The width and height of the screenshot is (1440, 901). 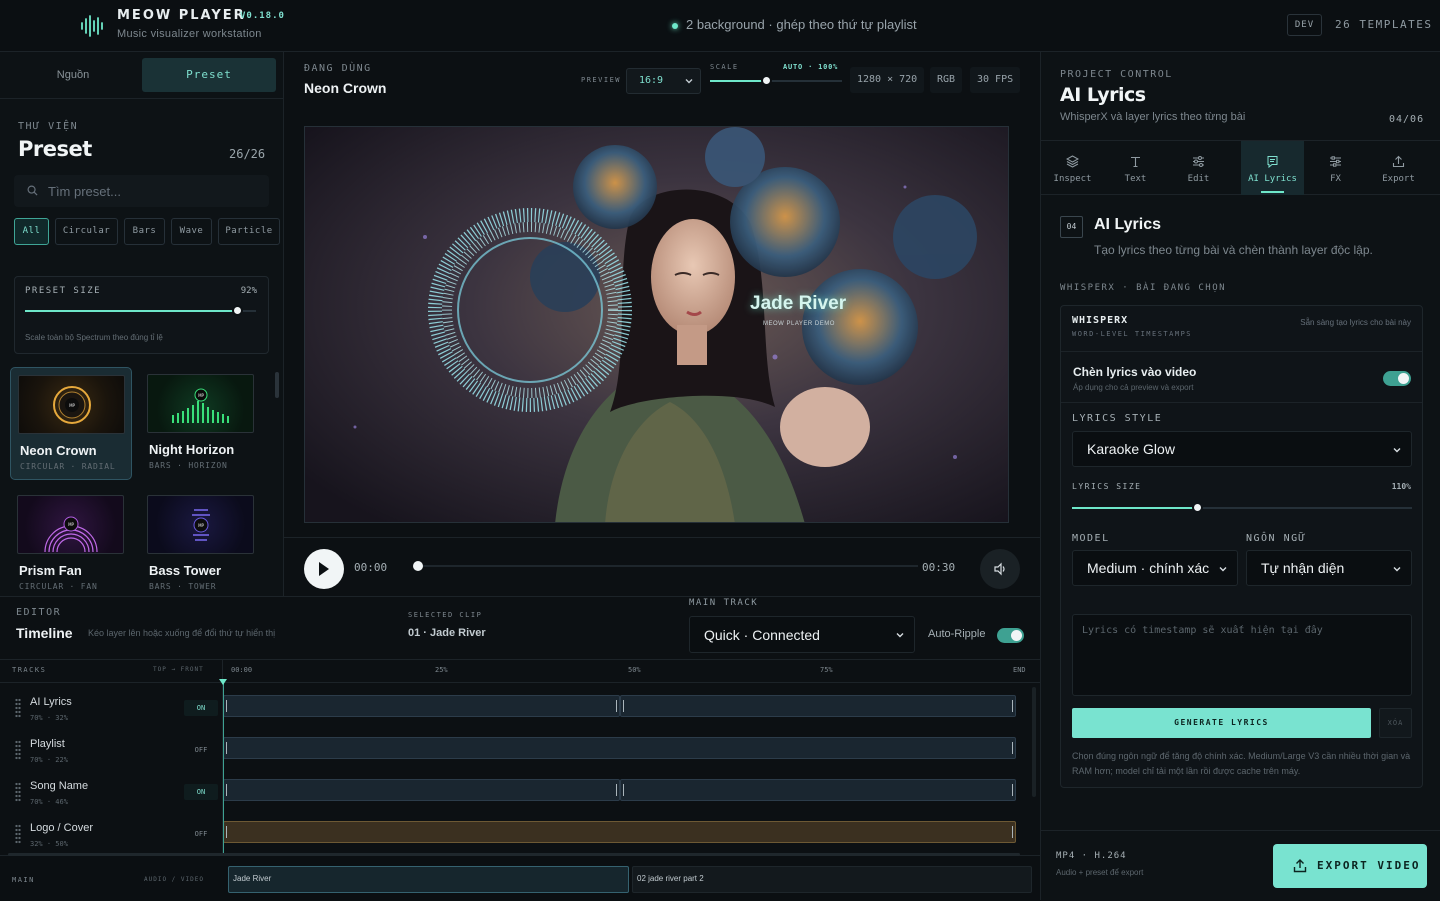 What do you see at coordinates (663, 81) in the screenshot?
I see `preview-ratio-select: 16:9` at bounding box center [663, 81].